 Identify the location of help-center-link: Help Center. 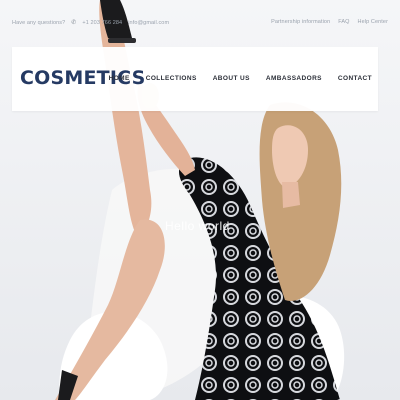
(373, 22).